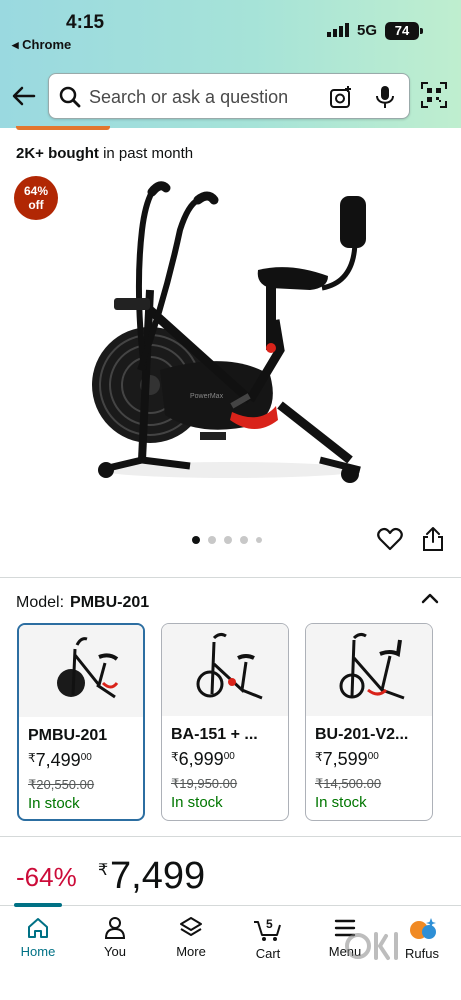 The height and width of the screenshot is (1000, 461). Describe the element at coordinates (191, 926) in the screenshot. I see `layers-icon` at that location.